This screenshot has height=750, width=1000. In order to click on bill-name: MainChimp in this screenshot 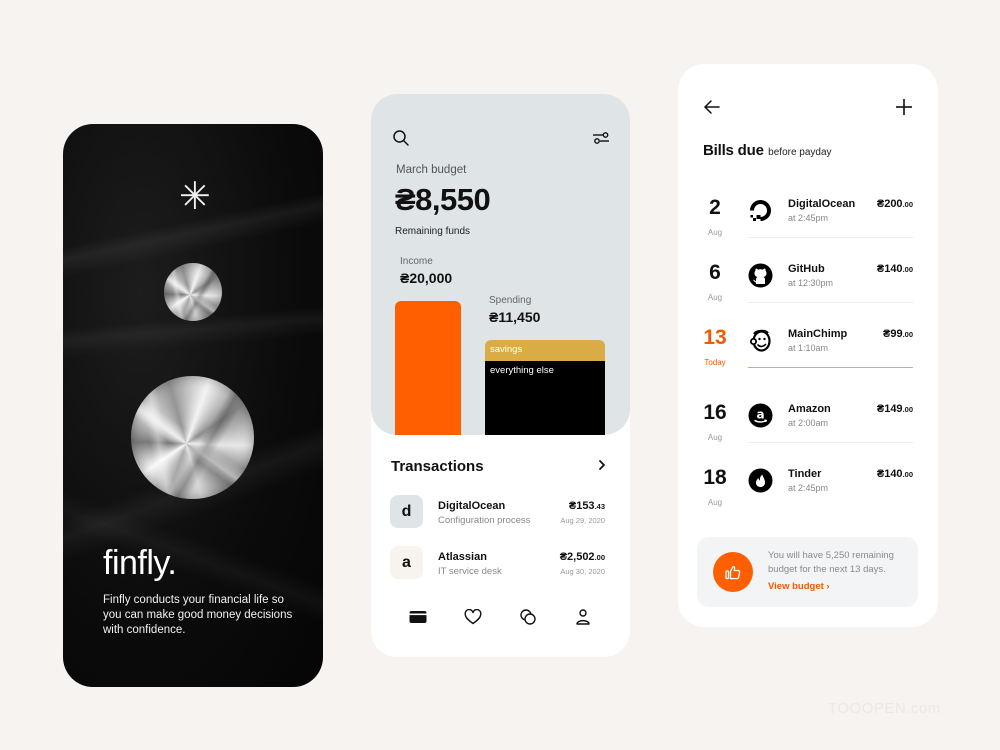, I will do `click(818, 334)`.